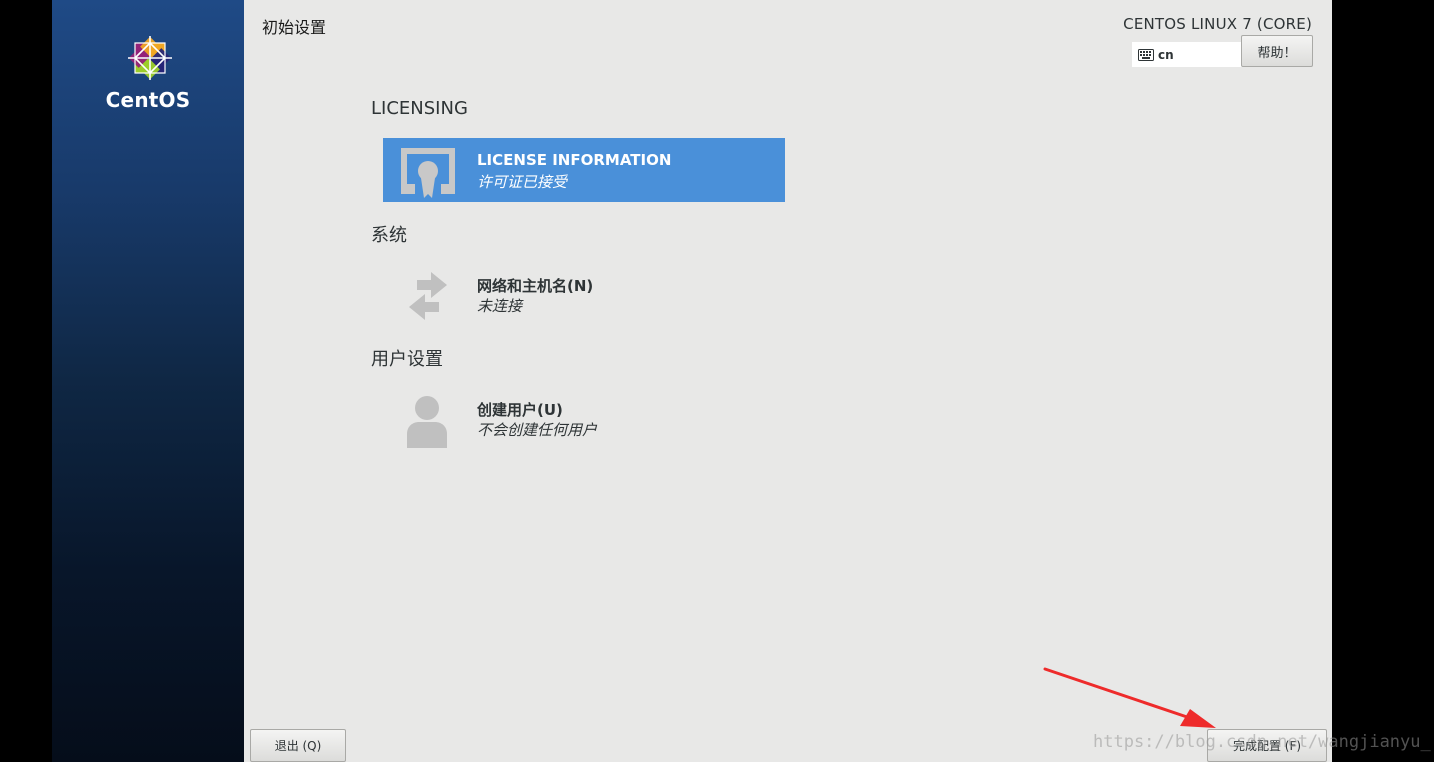 The width and height of the screenshot is (1434, 762). Describe the element at coordinates (407, 359) in the screenshot. I see `section-heading-user-settings: 用户设置` at that location.